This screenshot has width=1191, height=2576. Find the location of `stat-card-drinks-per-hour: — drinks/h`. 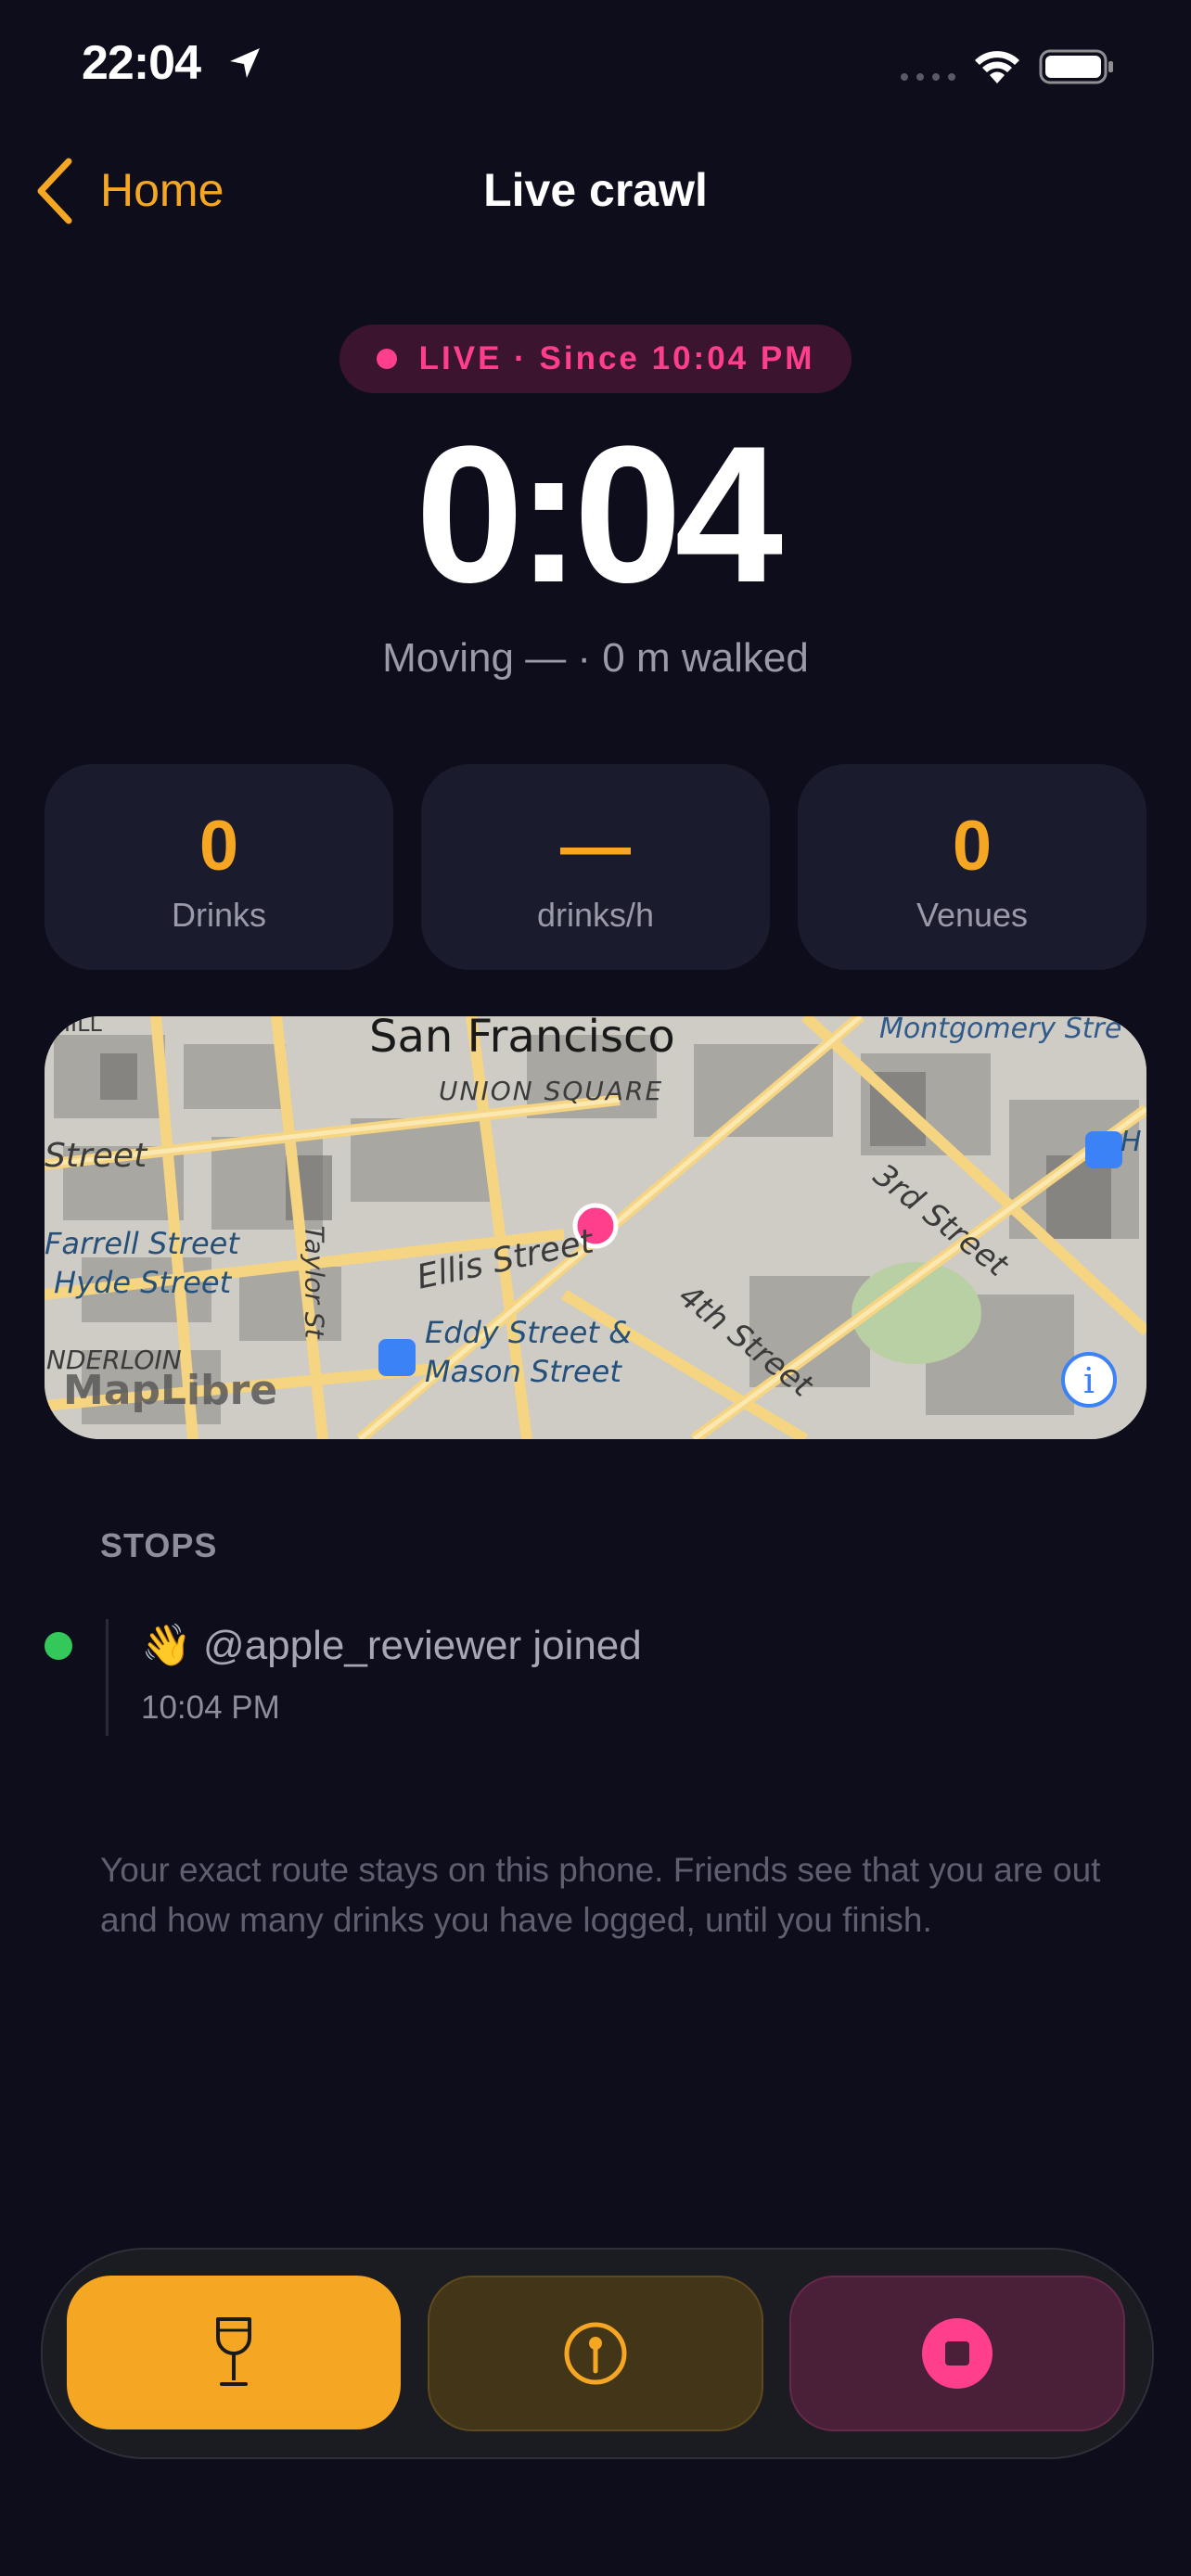

stat-card-drinks-per-hour: — drinks/h is located at coordinates (595, 867).